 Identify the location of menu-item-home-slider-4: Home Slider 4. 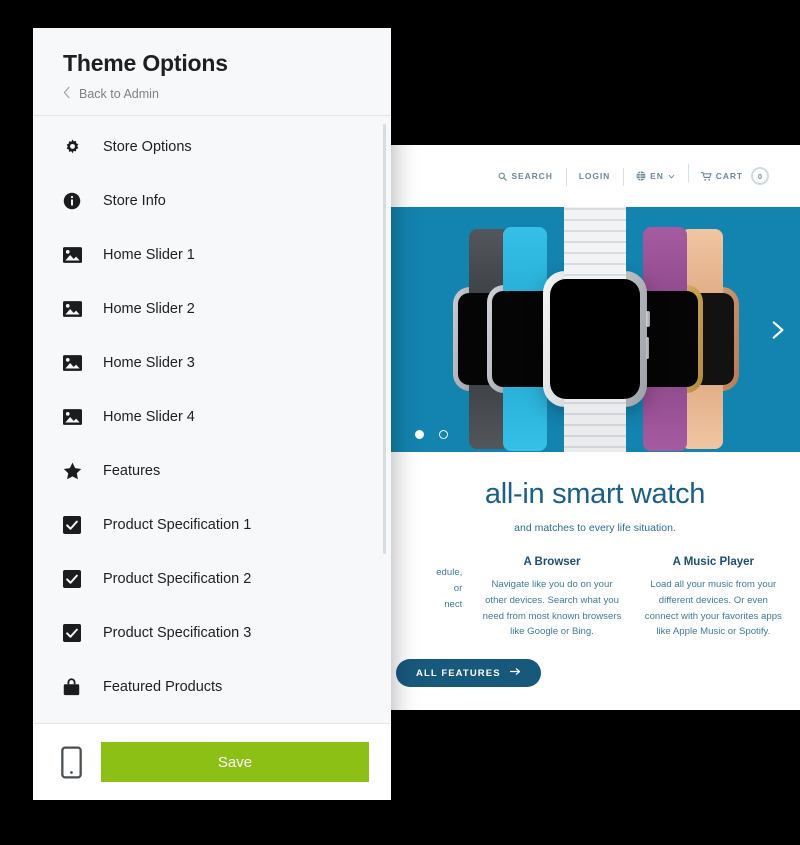
(212, 417).